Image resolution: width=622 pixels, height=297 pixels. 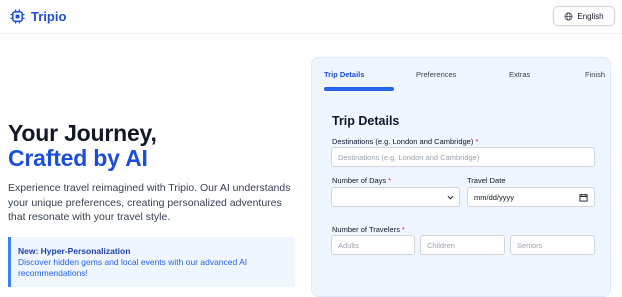 What do you see at coordinates (436, 74) in the screenshot?
I see `tab-preferences: Preferences` at bounding box center [436, 74].